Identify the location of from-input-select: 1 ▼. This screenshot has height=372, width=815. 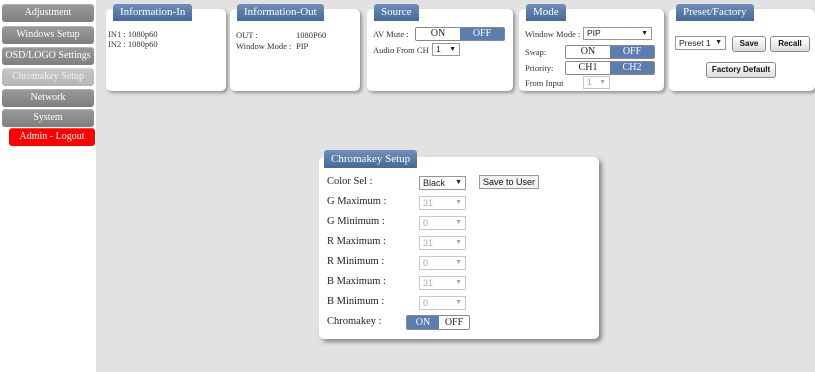
(596, 82).